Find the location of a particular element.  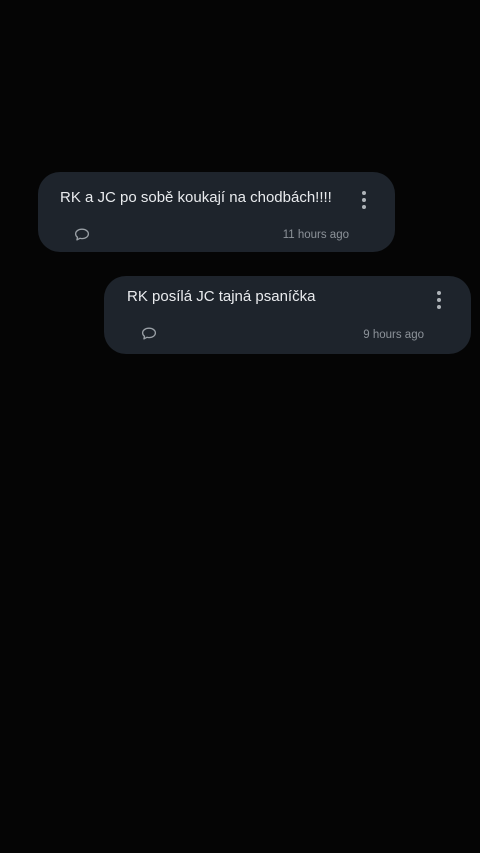

post-text: RK a JC po sobě koukají na chodbách!!!! is located at coordinates (196, 197).